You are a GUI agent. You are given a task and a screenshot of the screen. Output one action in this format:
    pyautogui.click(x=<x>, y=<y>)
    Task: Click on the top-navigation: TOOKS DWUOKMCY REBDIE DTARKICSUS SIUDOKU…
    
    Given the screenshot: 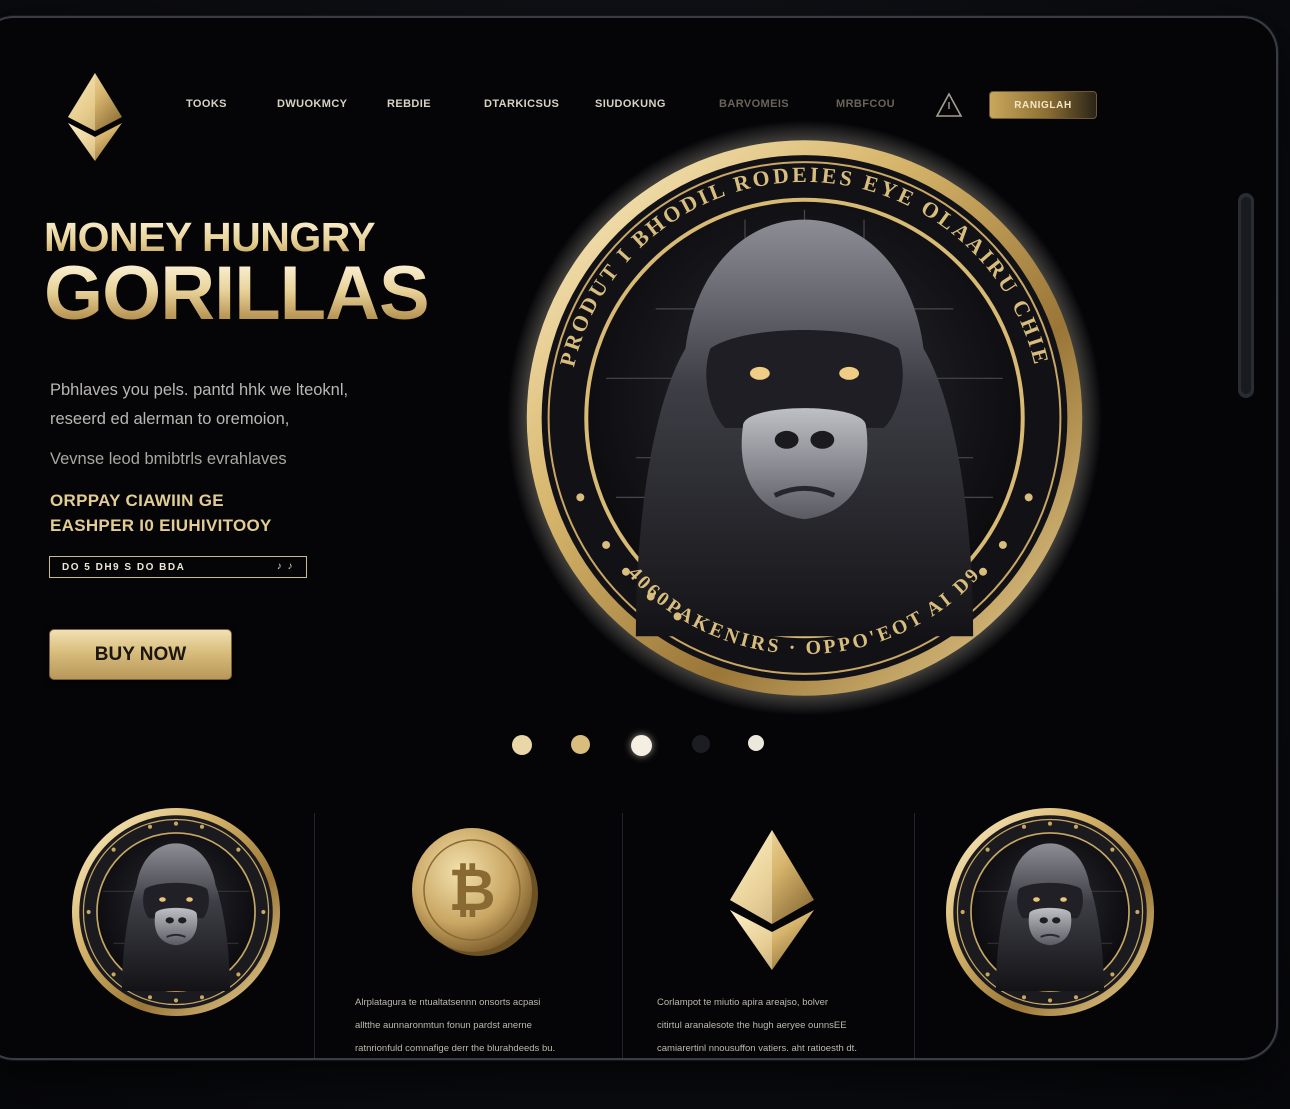 What is the action you would take?
    pyautogui.click(x=731, y=106)
    